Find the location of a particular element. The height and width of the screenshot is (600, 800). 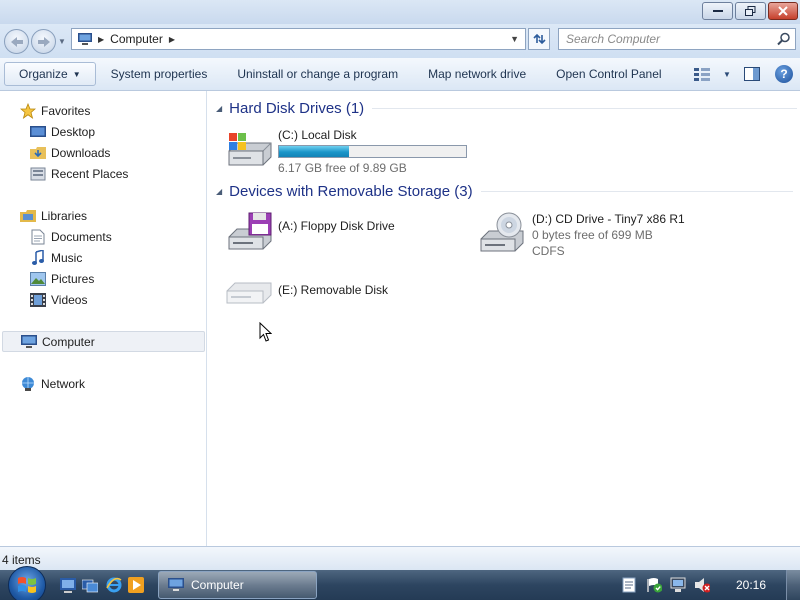

nav-documents: Documents is located at coordinates (71, 236).